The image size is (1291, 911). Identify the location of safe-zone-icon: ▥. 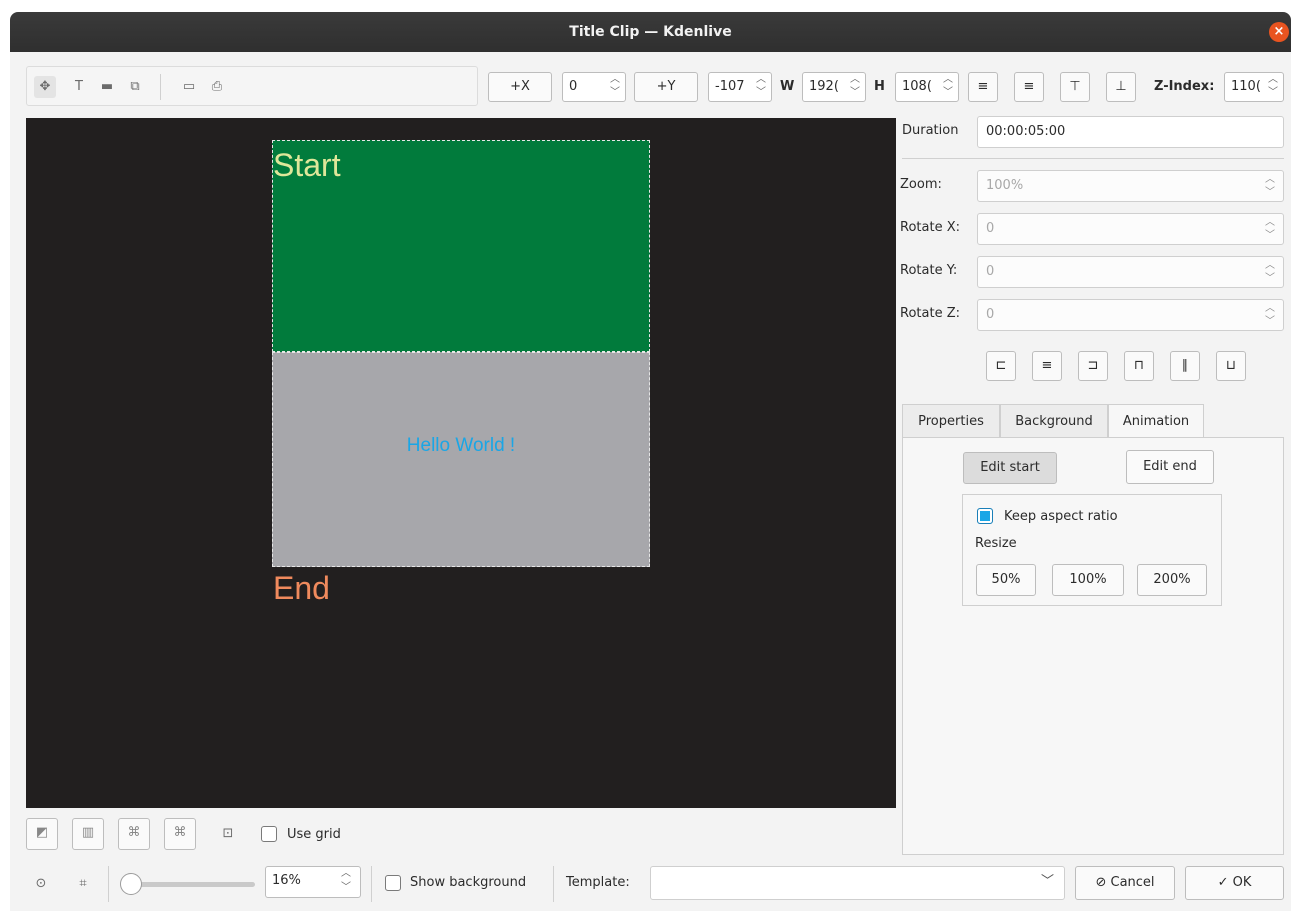
(88, 834).